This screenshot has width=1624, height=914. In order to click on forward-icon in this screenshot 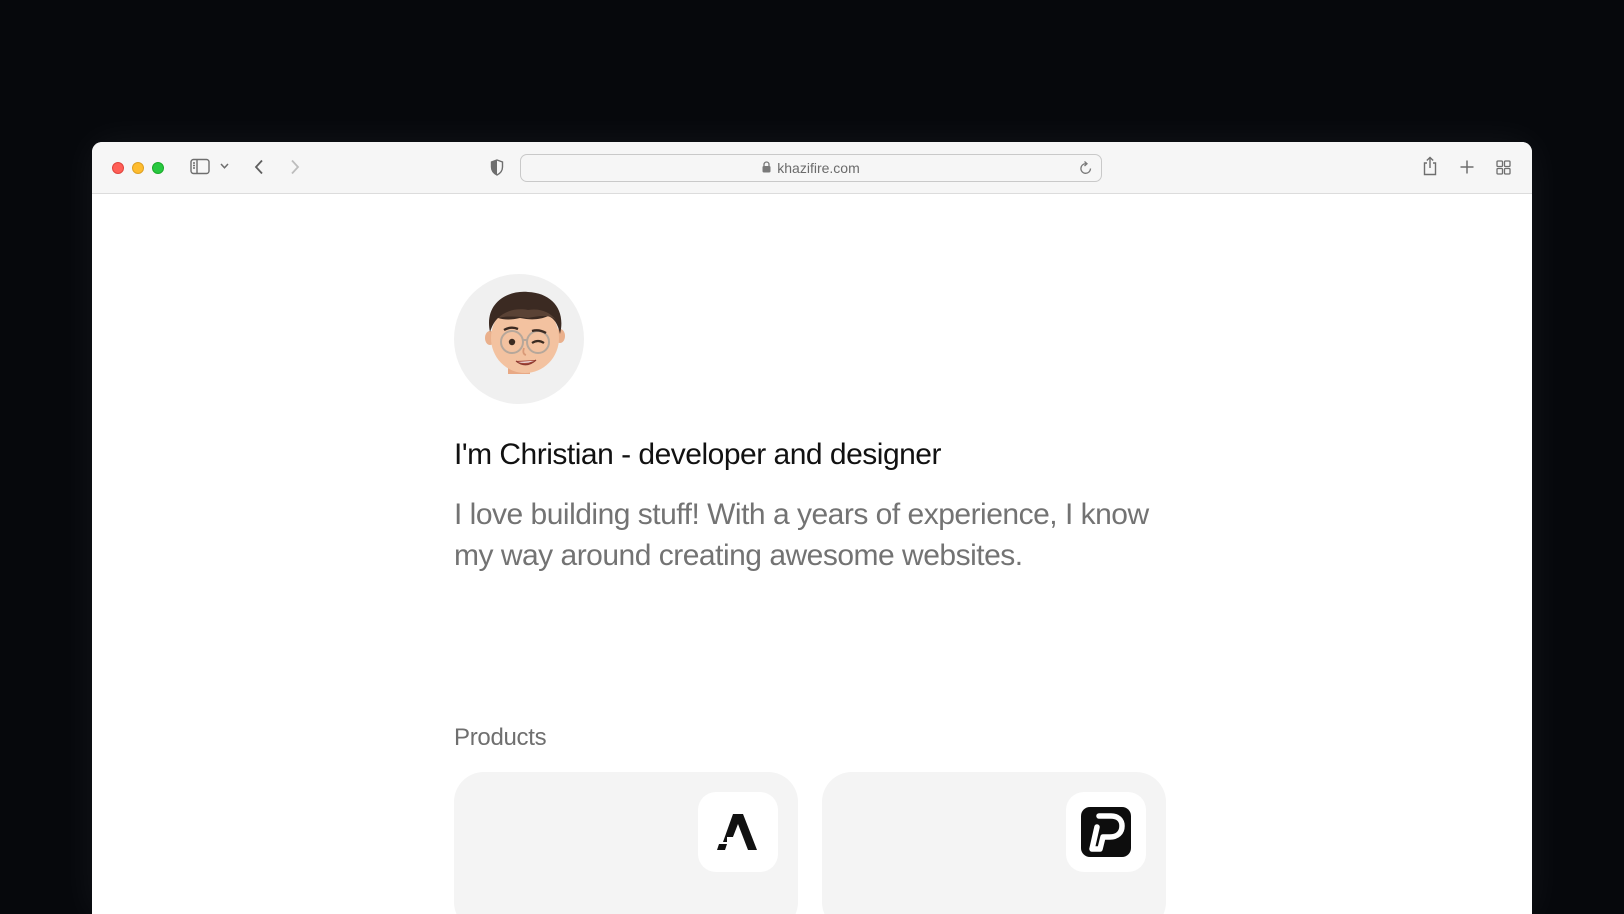, I will do `click(295, 167)`.